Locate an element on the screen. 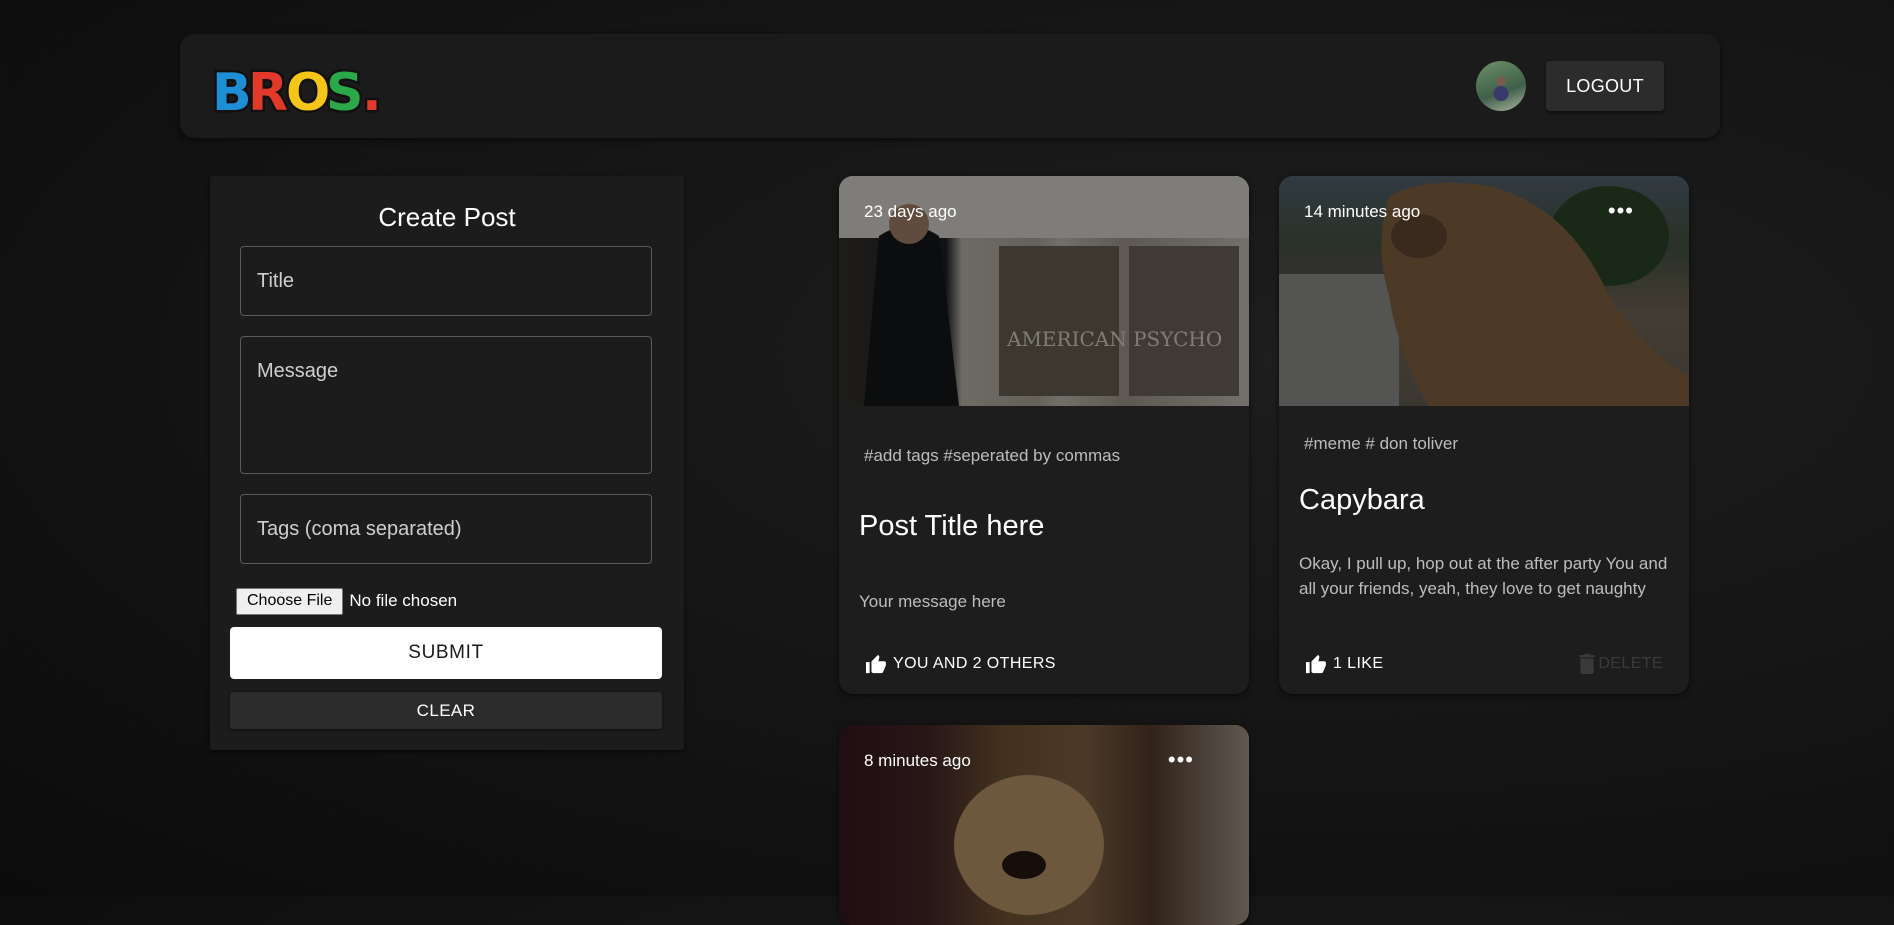  post-message: Your message here is located at coordinates (932, 601).